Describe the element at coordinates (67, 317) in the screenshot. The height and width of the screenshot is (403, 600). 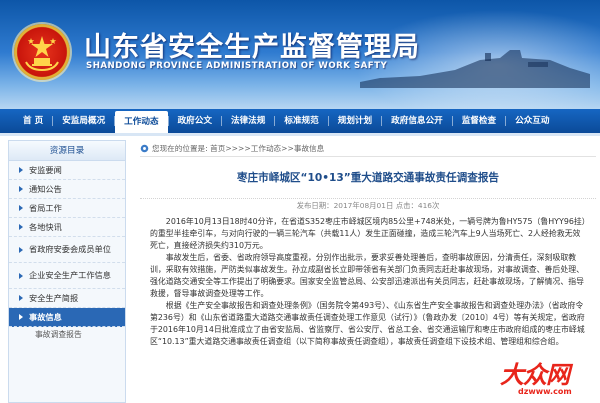
I see `sidebar-item-accident-info: 事故信息` at that location.